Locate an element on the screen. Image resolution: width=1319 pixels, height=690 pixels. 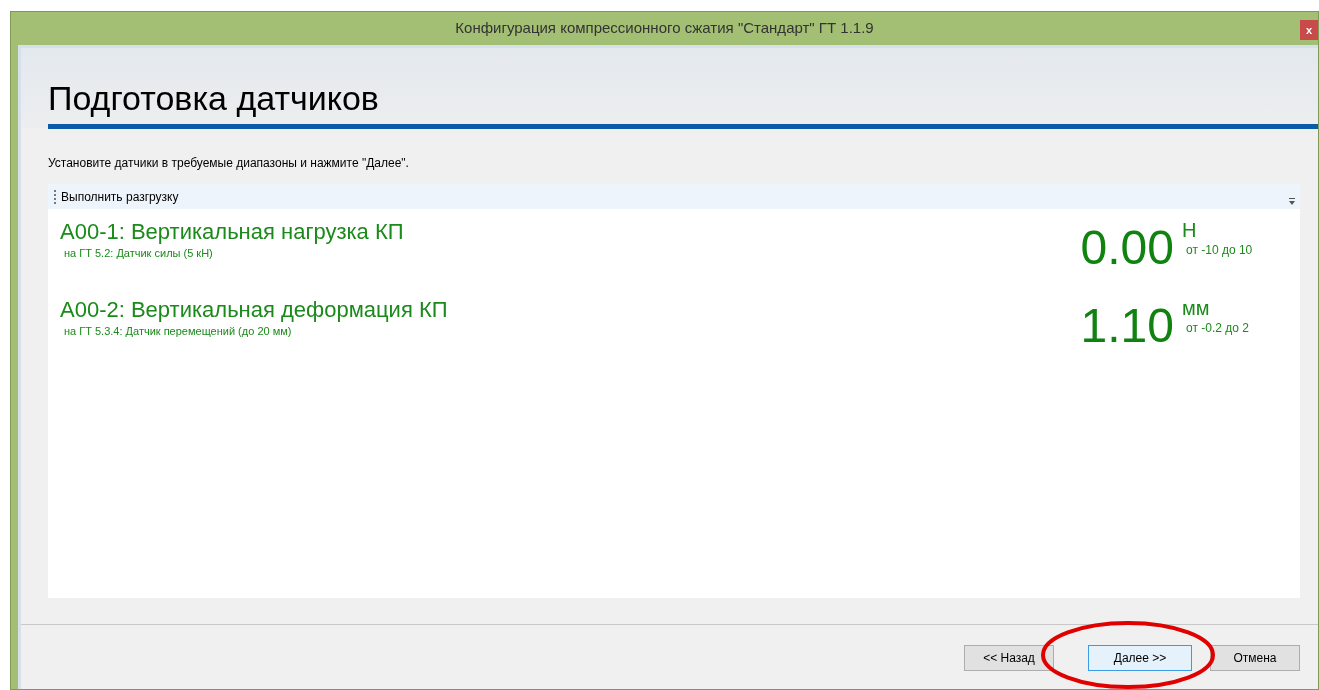
unload-button: Выполнить разгрузку is located at coordinates (120, 196).